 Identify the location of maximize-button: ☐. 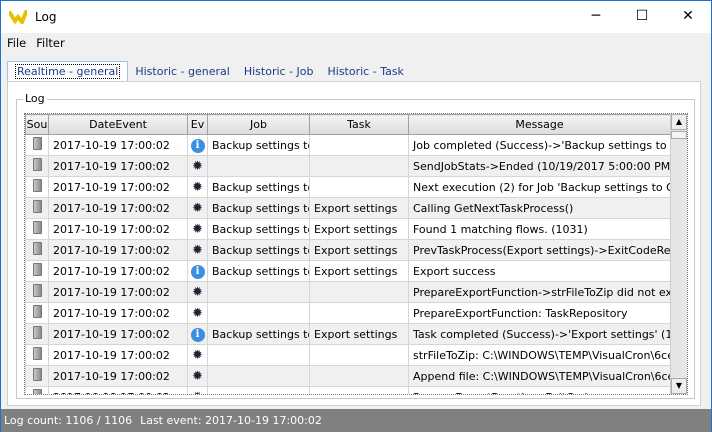
(642, 16).